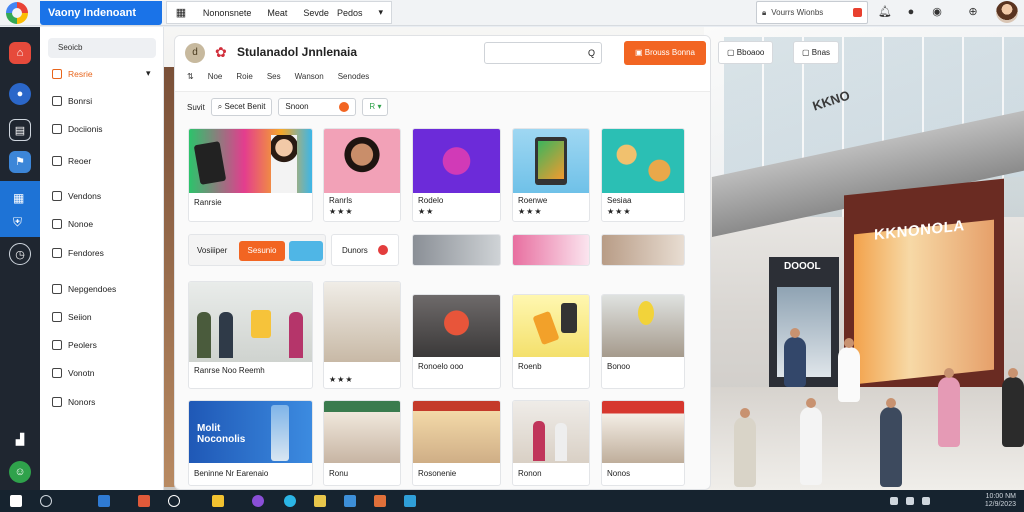 The image size is (1024, 512). What do you see at coordinates (797, 12) in the screenshot?
I see `global-search-text: Vourrs Wionbs` at bounding box center [797, 12].